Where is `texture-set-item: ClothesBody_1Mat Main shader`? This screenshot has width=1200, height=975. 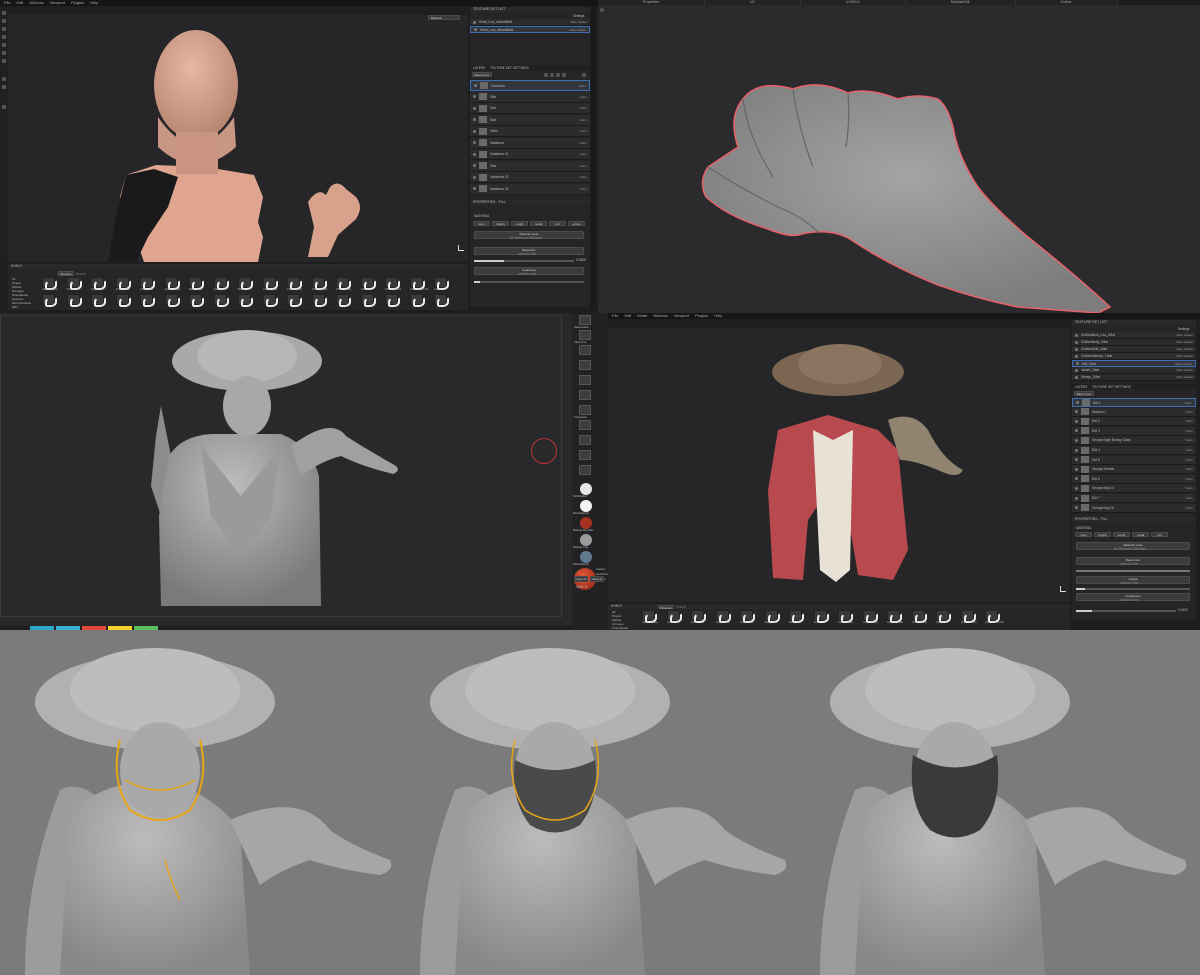 texture-set-item: ClothesBody_1Mat Main shader is located at coordinates (1134, 342).